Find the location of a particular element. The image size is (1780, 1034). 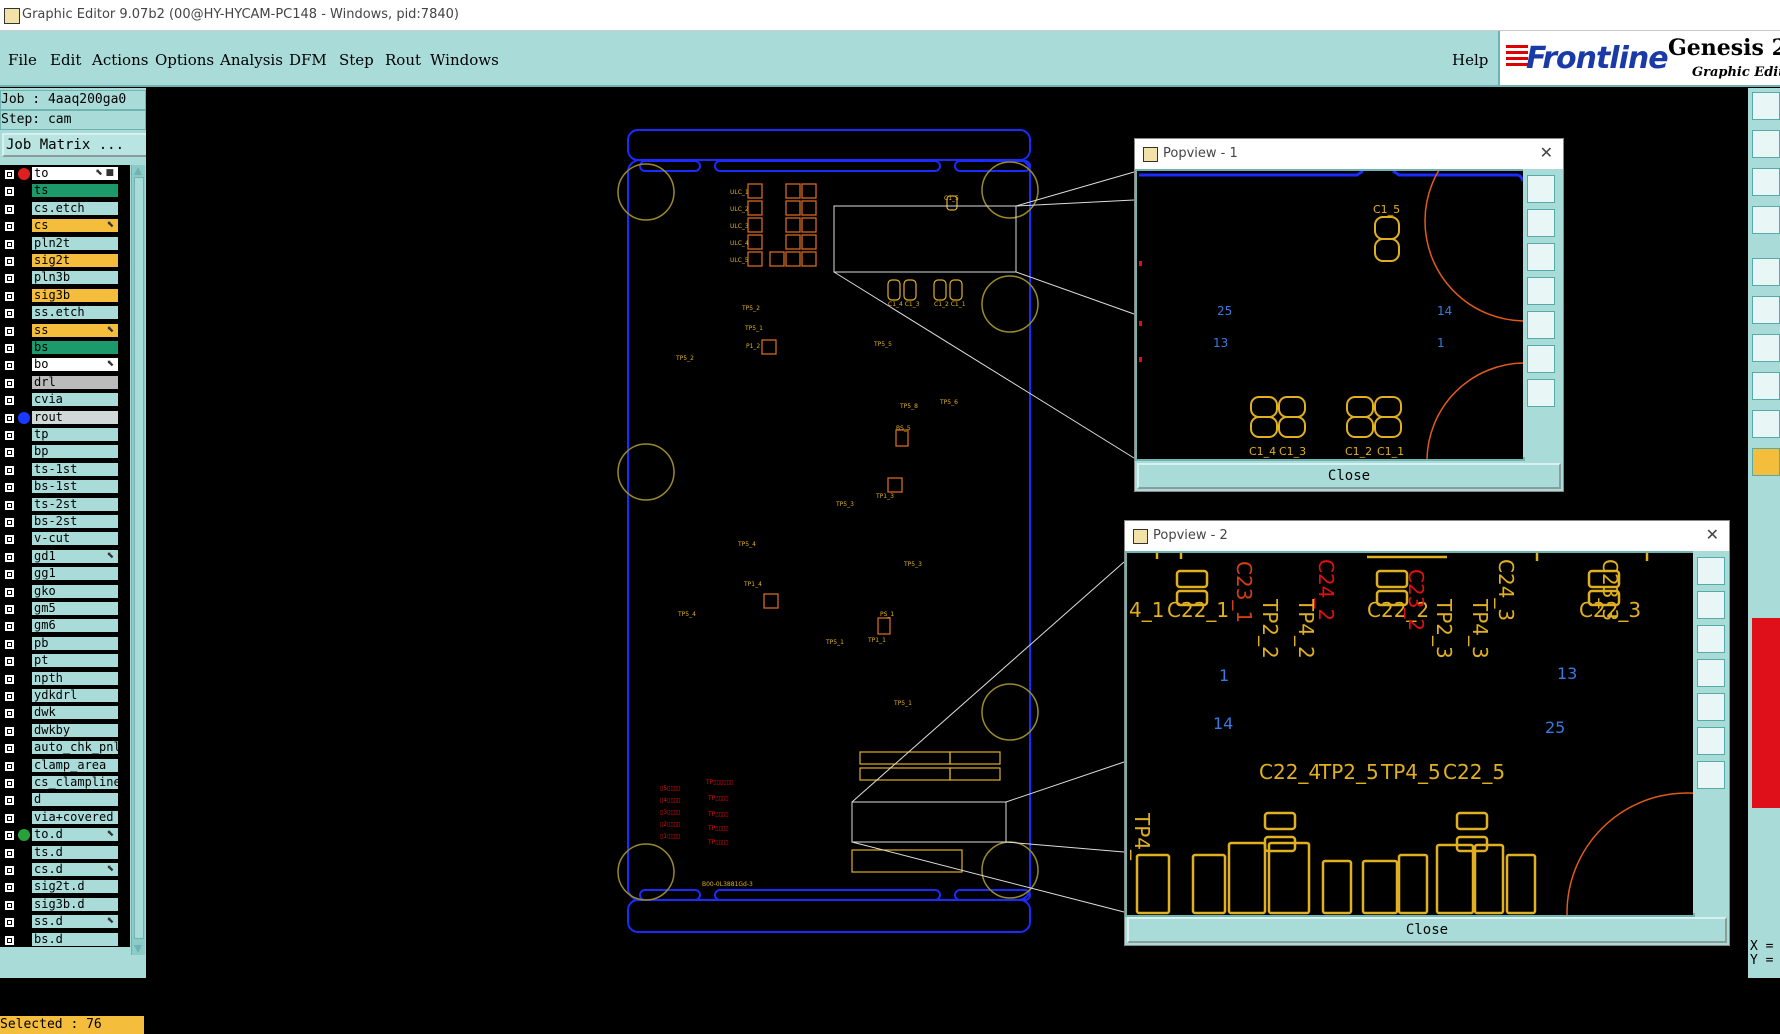

layer-row: auto_chk_pnl is located at coordinates (59, 748).